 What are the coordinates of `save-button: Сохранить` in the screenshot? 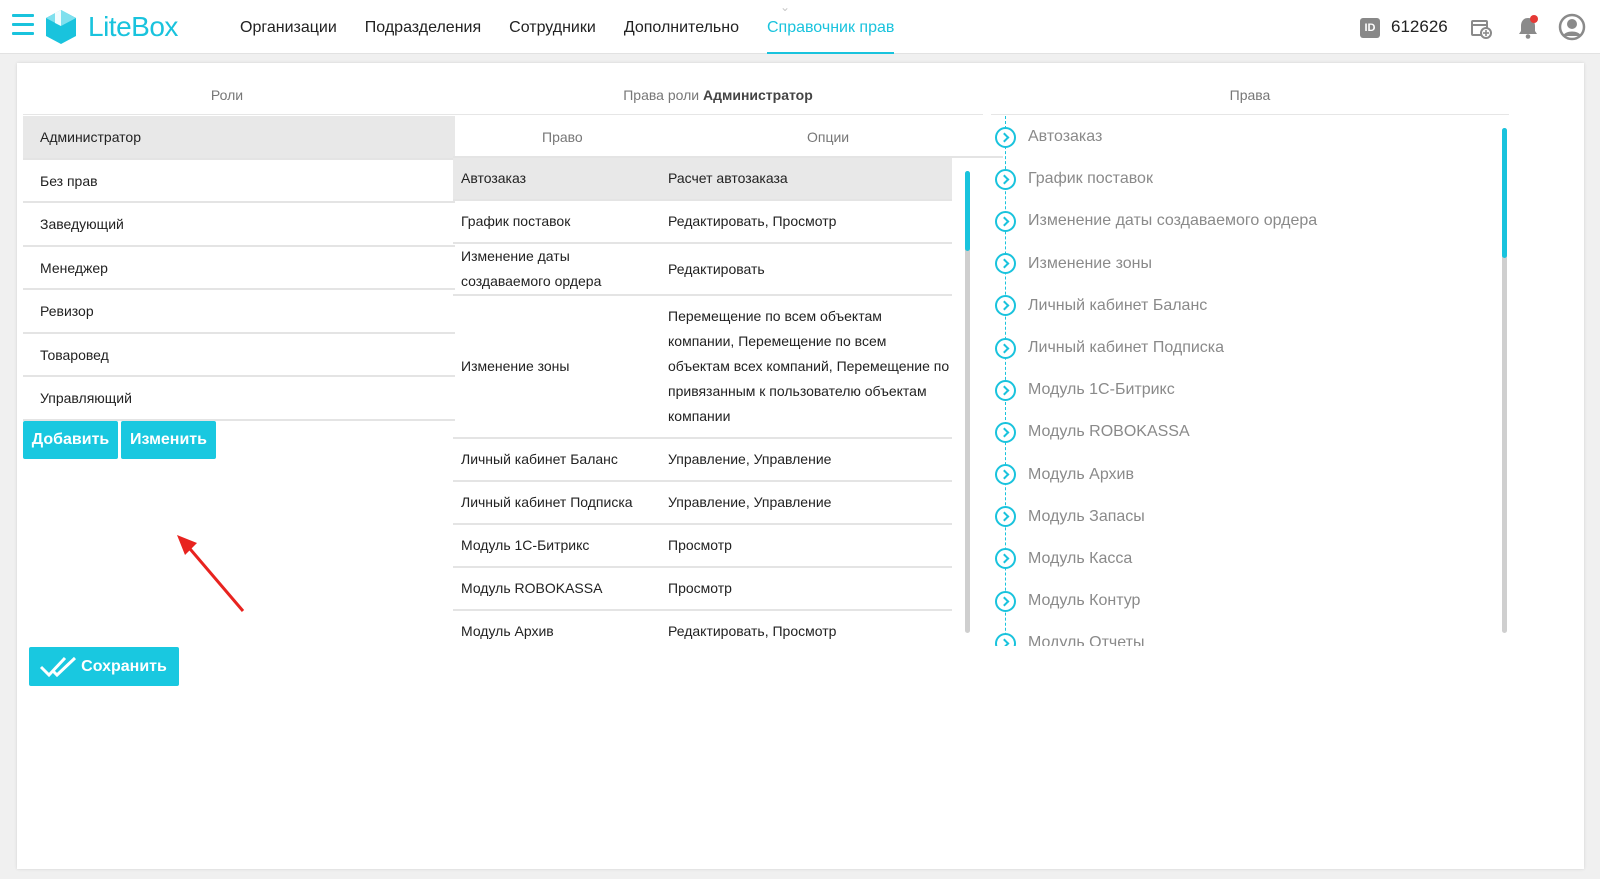 It's located at (104, 666).